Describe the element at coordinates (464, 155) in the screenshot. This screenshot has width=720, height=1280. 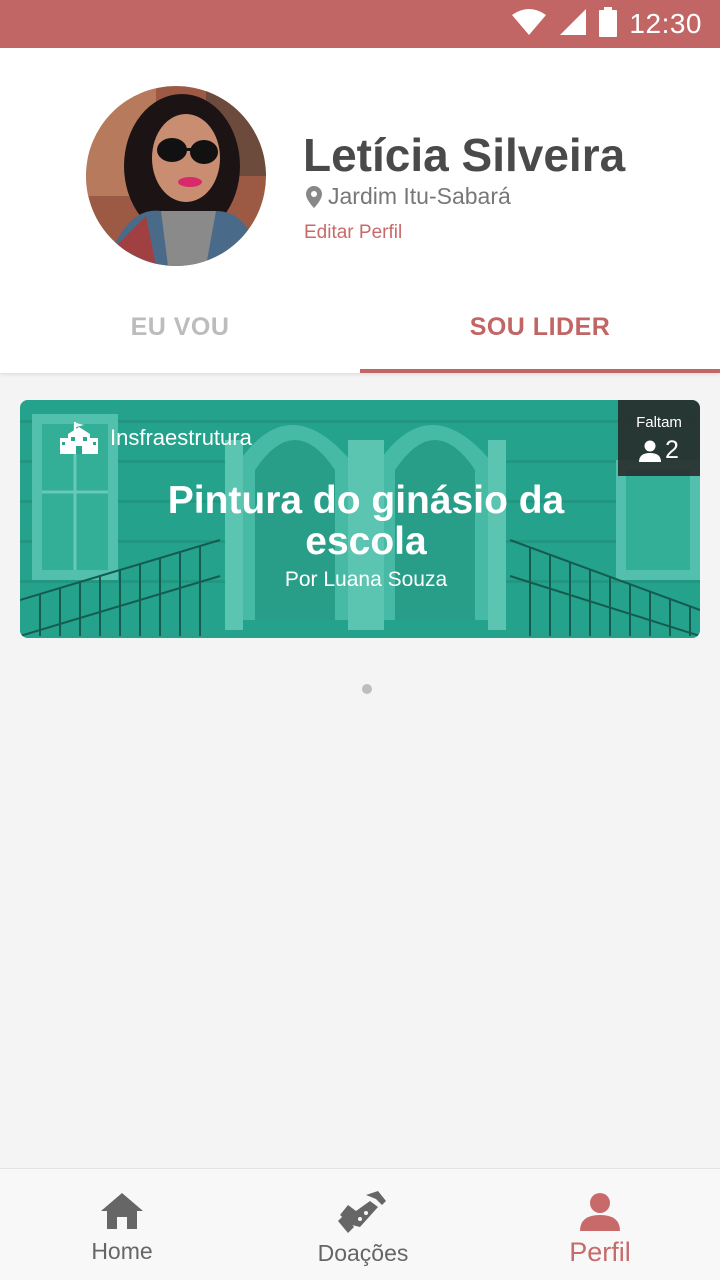
I see `user-name: Letícia Silveira` at that location.